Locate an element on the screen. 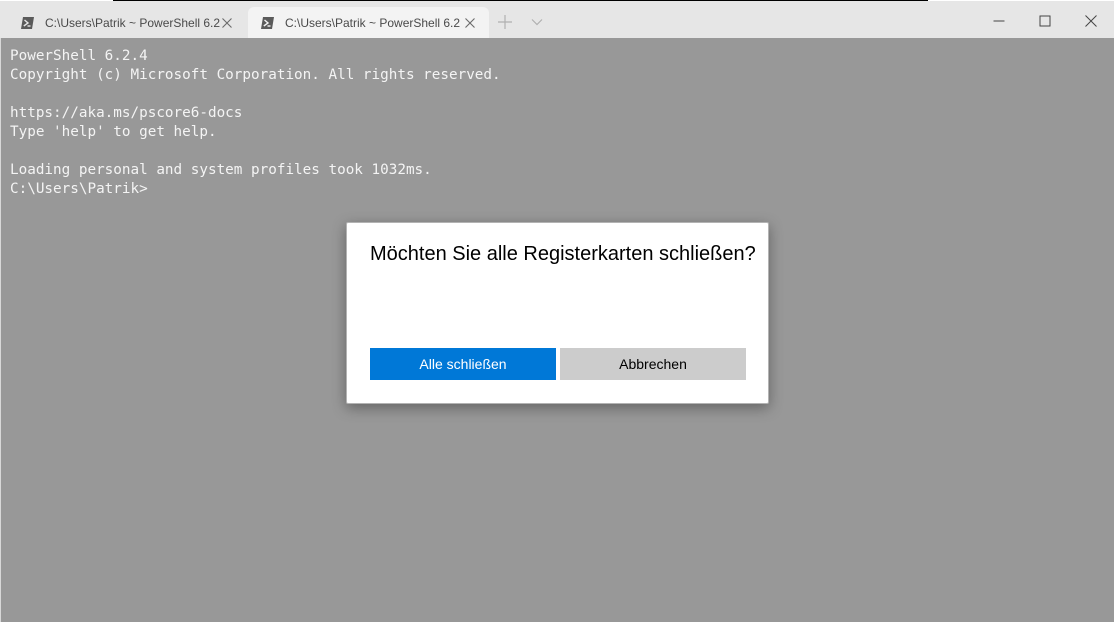 This screenshot has width=1114, height=622. minimize-button is located at coordinates (999, 21).